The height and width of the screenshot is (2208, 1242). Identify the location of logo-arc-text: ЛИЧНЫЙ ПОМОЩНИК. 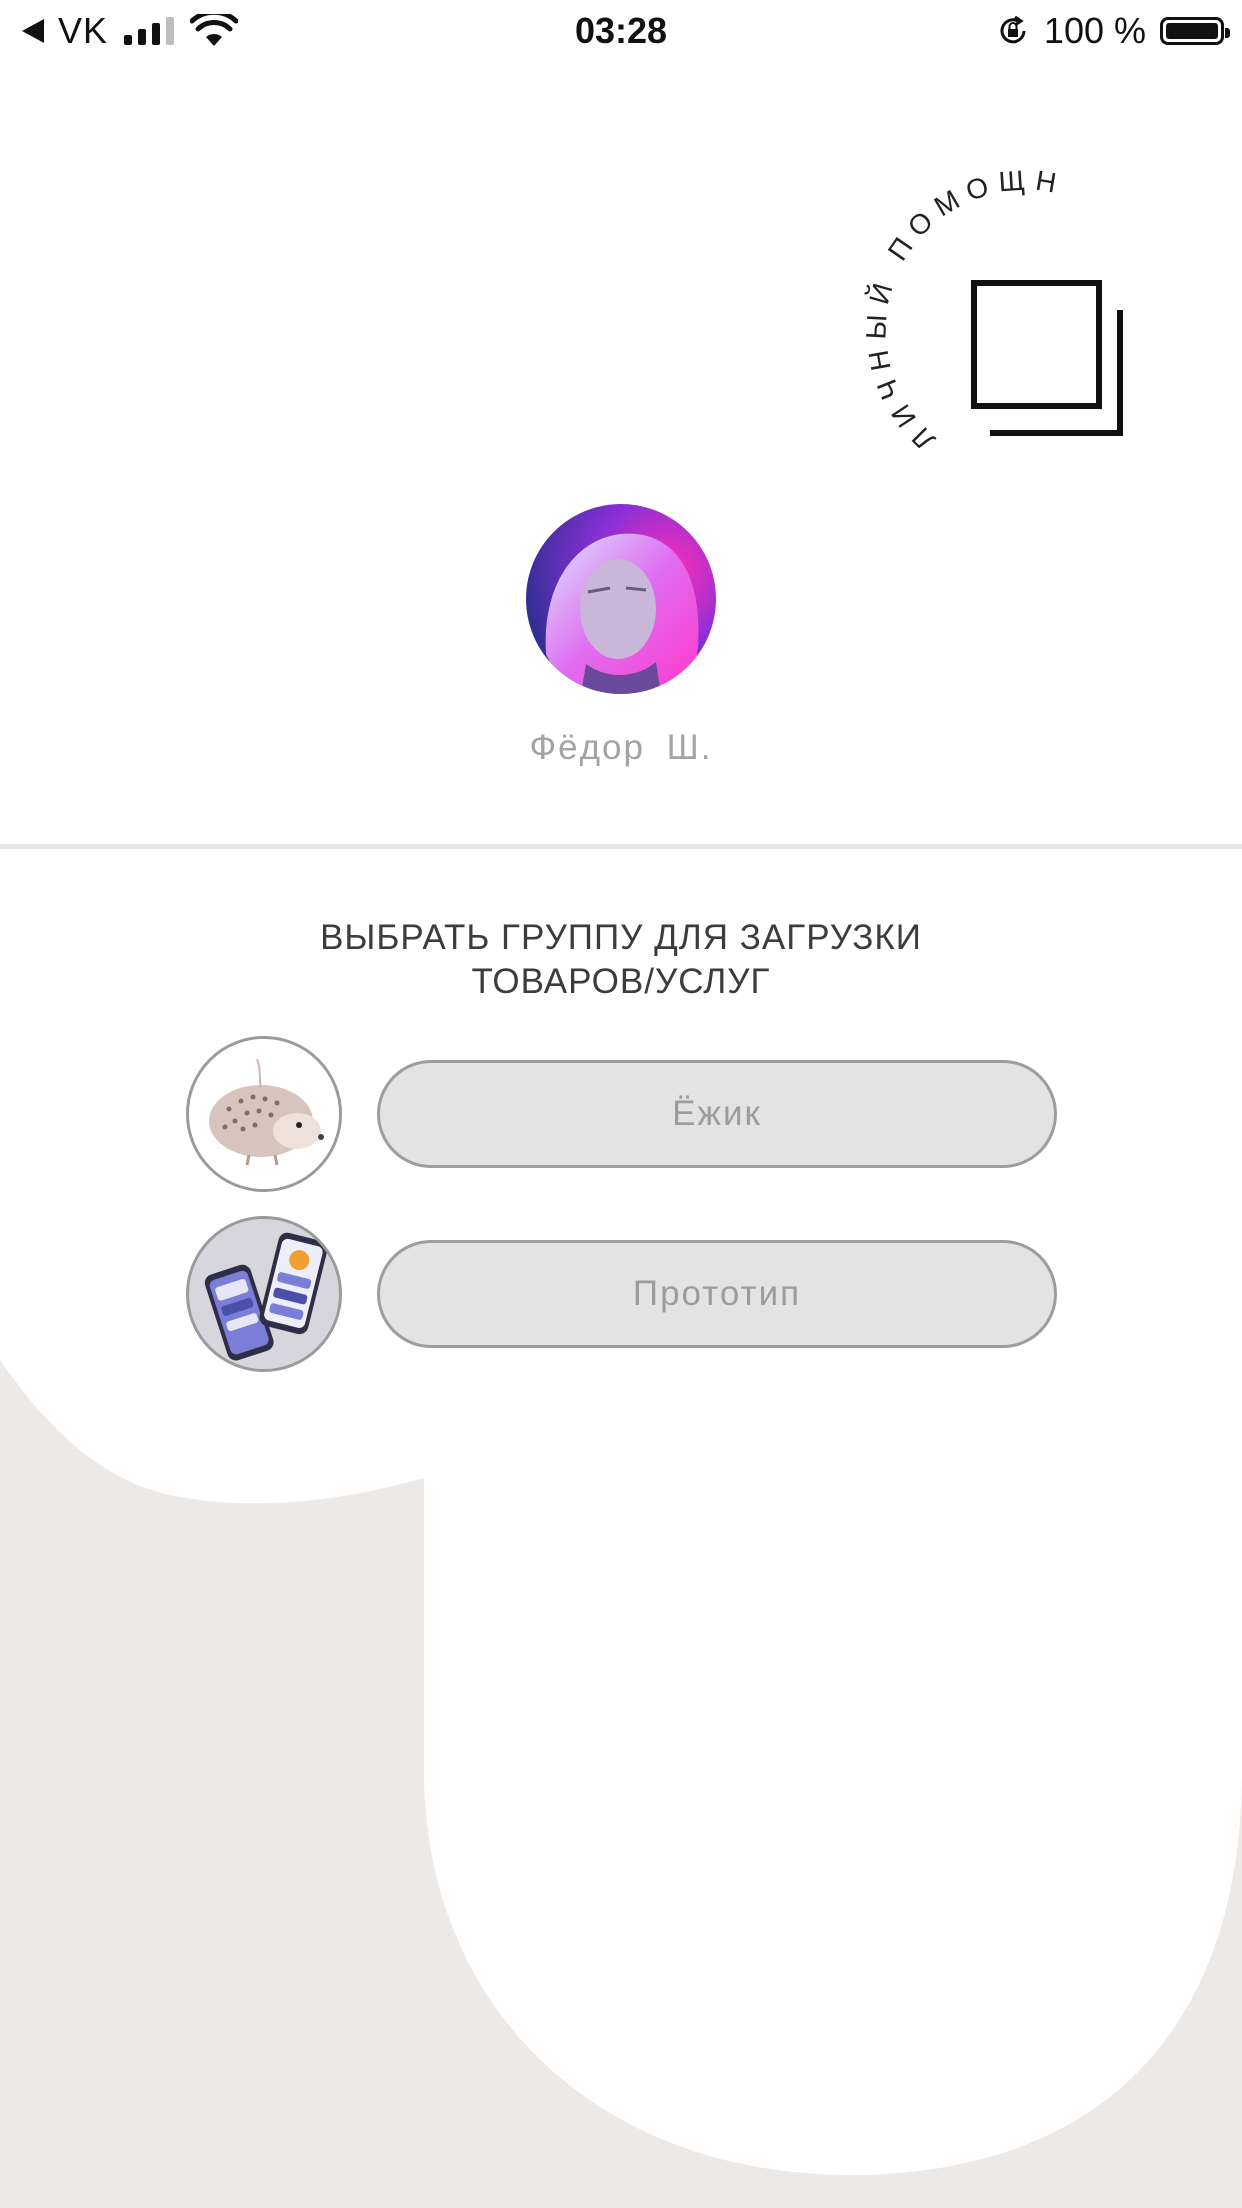
(943, 308).